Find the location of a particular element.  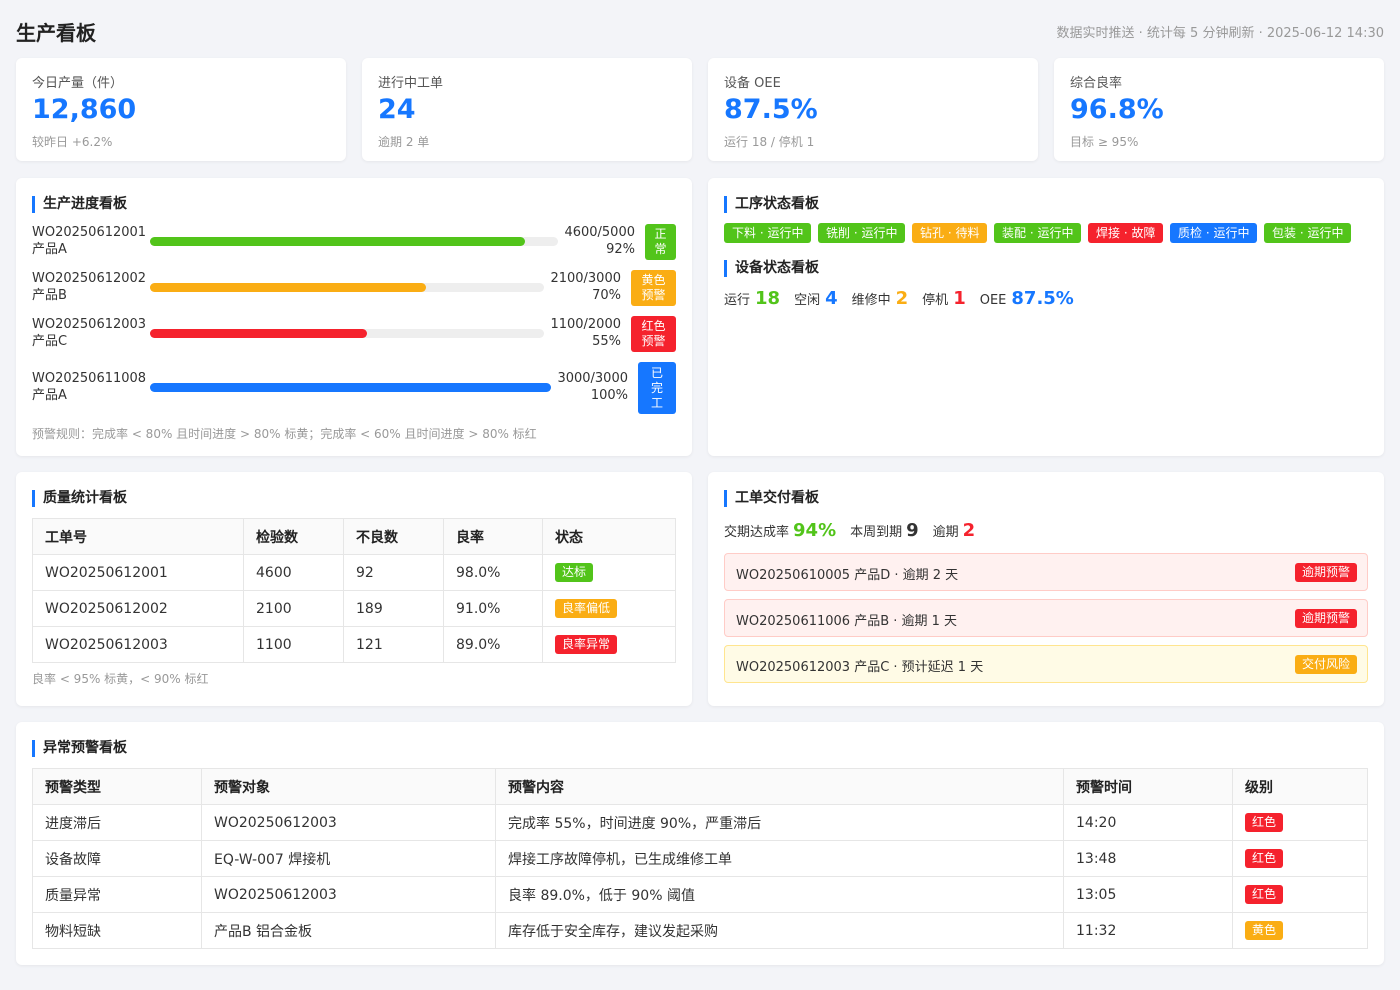

status-badge: 已完工 is located at coordinates (657, 388).